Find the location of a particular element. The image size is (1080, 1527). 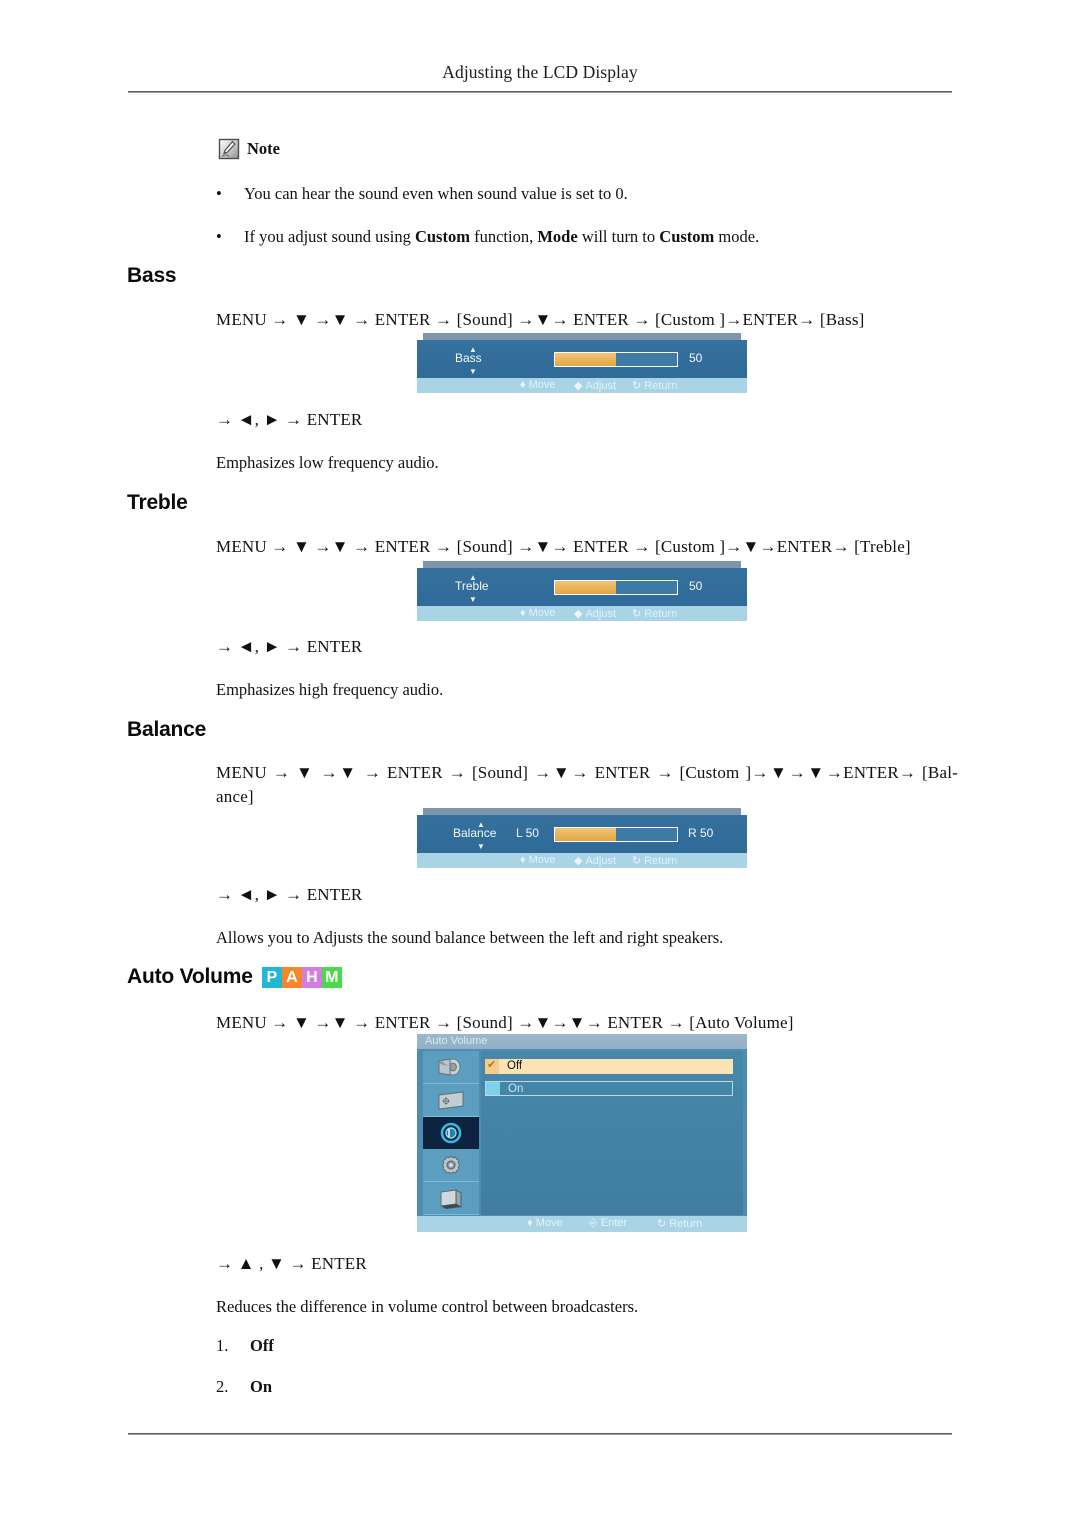

badge-m: M is located at coordinates (331, 977).